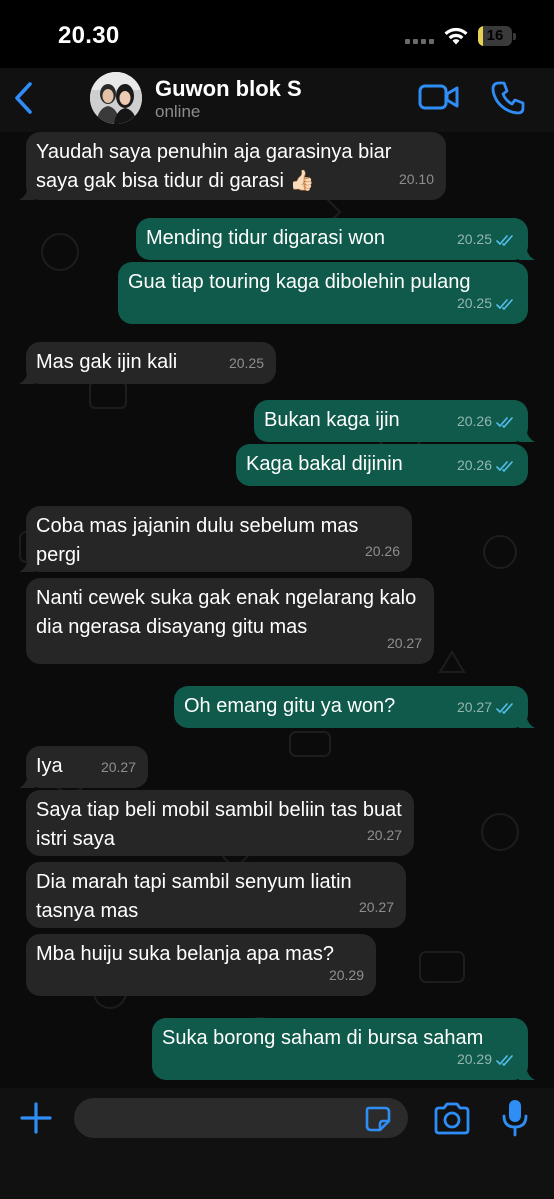  I want to click on attach-plus-button, so click(36, 1118).